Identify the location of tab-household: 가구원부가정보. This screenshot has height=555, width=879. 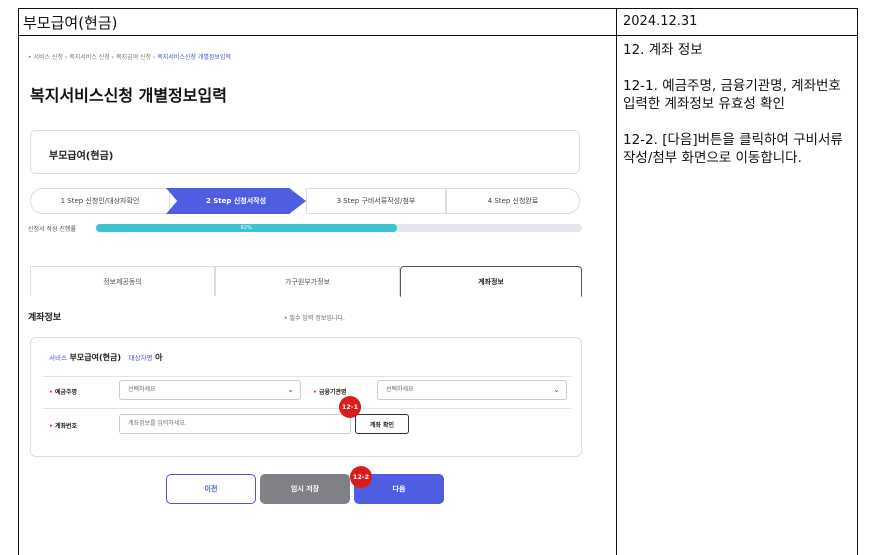
(307, 281).